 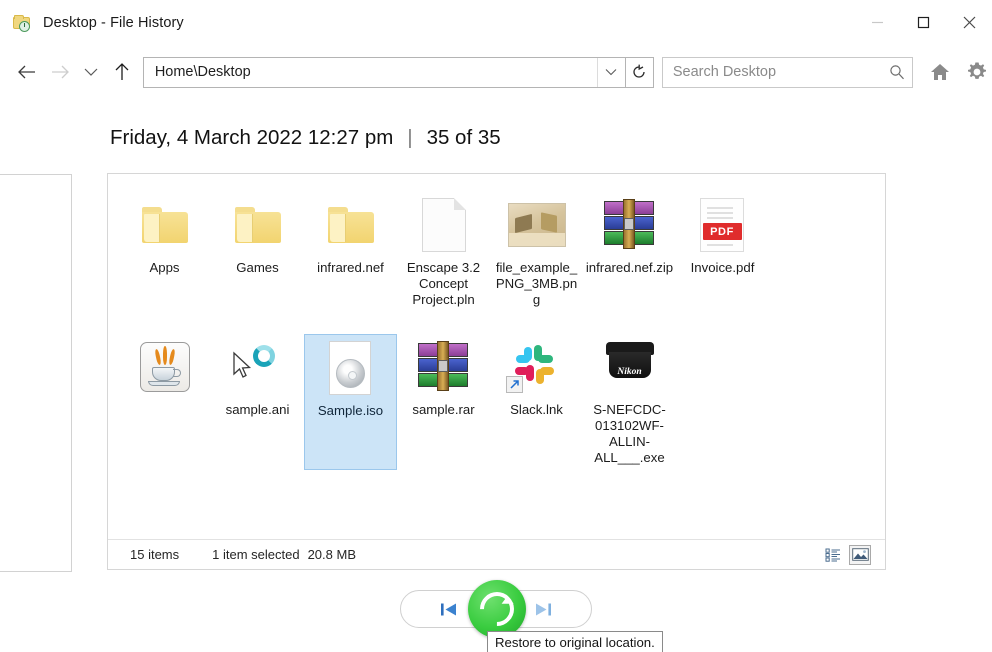 What do you see at coordinates (164, 267) in the screenshot?
I see `file-label: Apps` at bounding box center [164, 267].